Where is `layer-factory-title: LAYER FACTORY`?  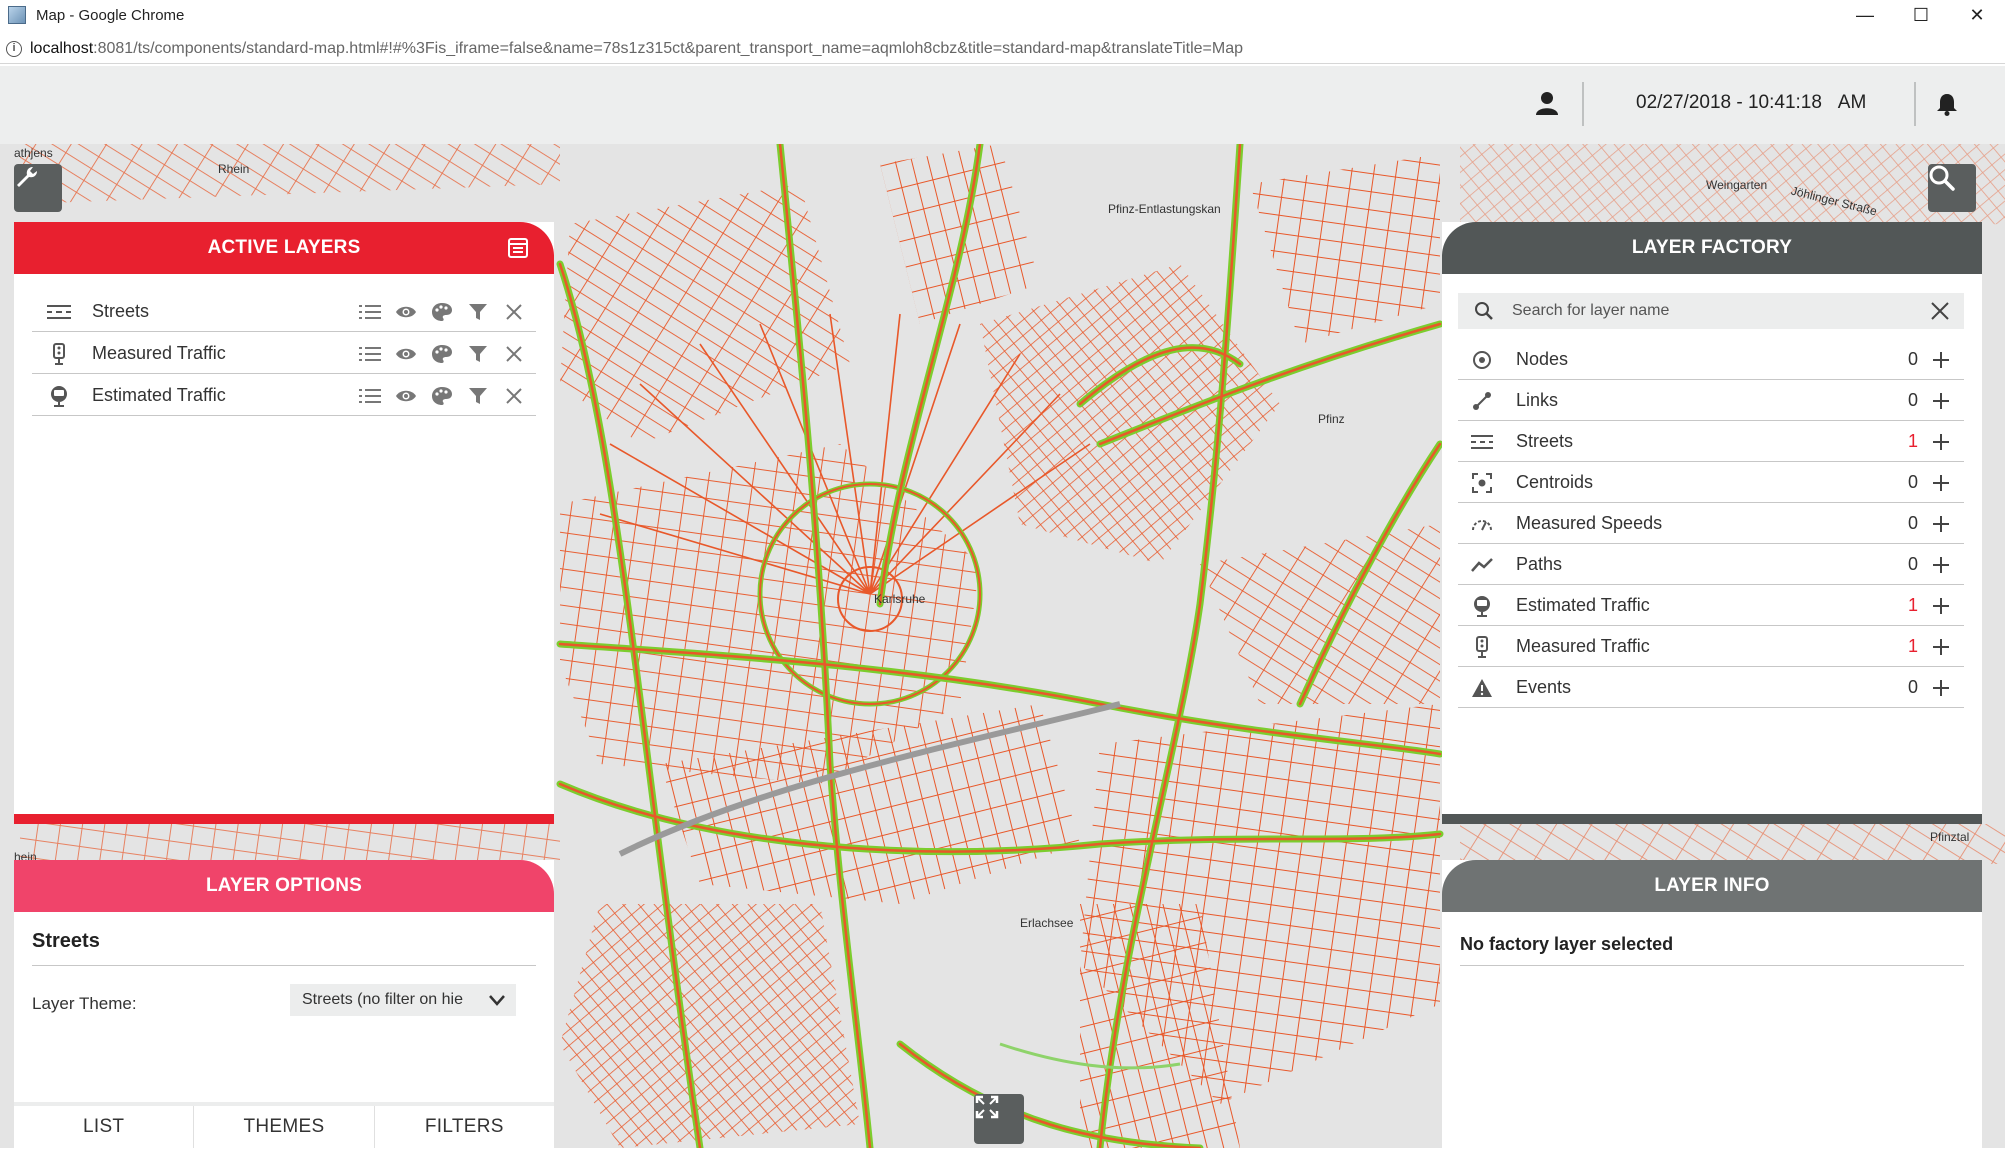 layer-factory-title: LAYER FACTORY is located at coordinates (1712, 247).